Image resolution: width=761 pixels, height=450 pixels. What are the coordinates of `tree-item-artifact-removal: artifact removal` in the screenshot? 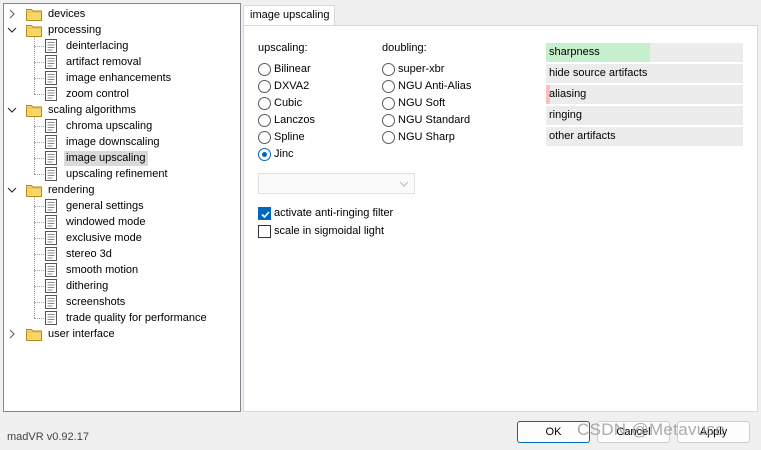 It's located at (94, 62).